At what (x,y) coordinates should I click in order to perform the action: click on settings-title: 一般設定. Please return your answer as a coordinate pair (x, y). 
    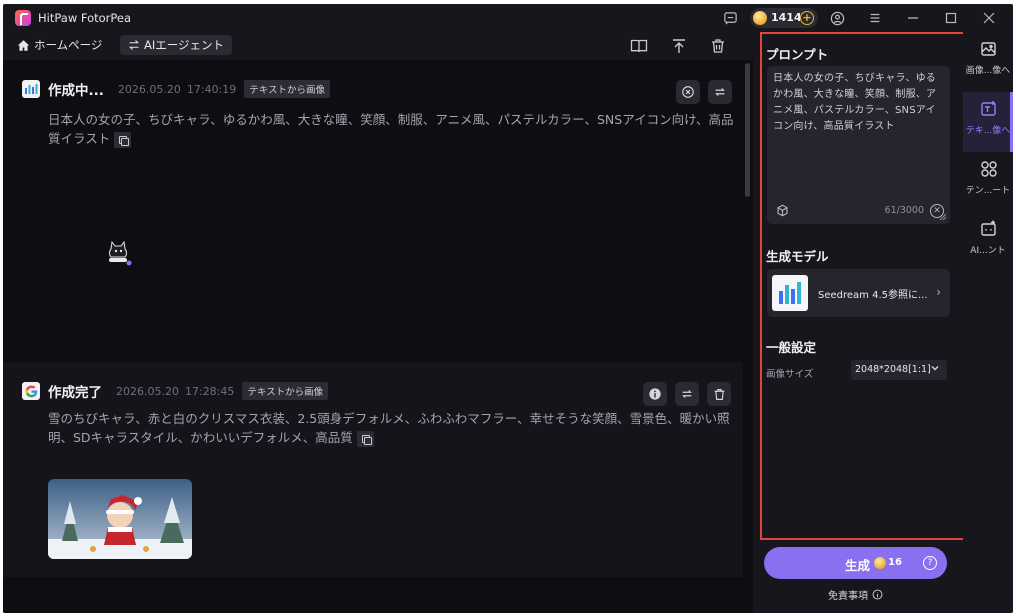
    Looking at the image, I should click on (791, 347).